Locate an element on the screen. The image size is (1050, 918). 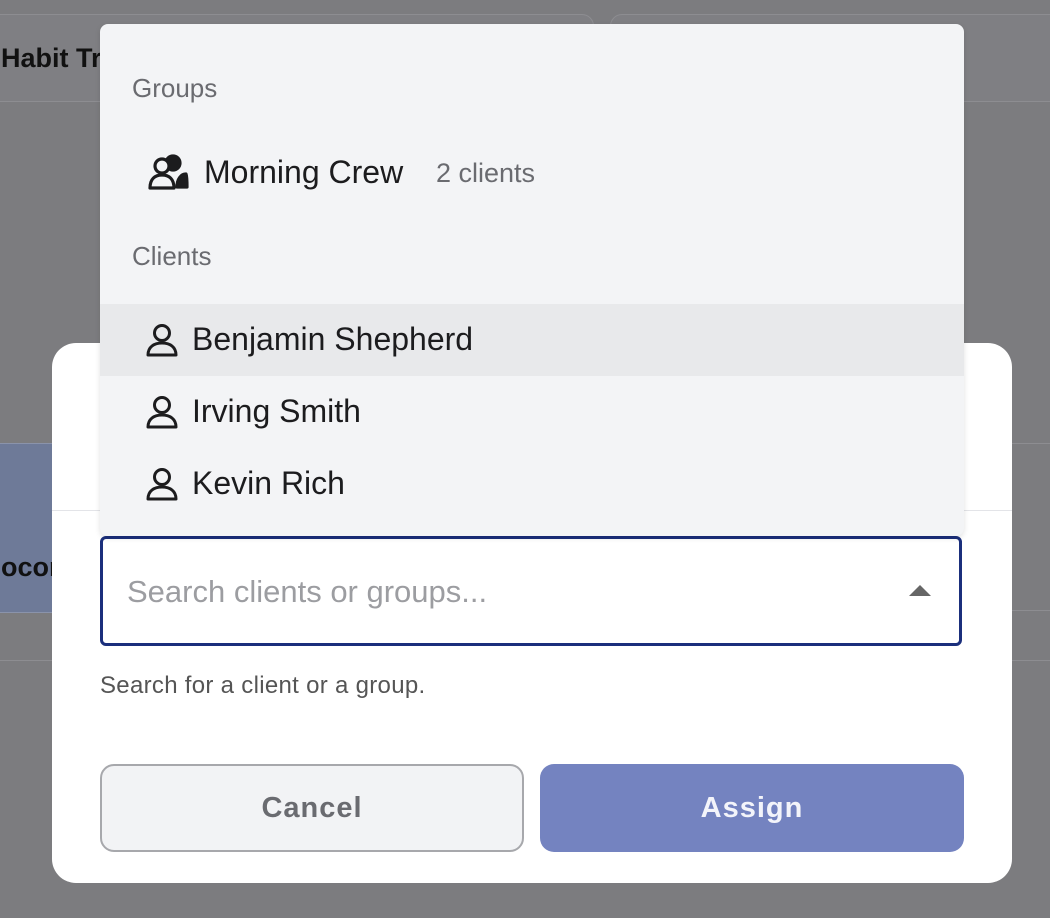
group-option-morning-crew: Morning Crew 2 clients is located at coordinates (532, 172).